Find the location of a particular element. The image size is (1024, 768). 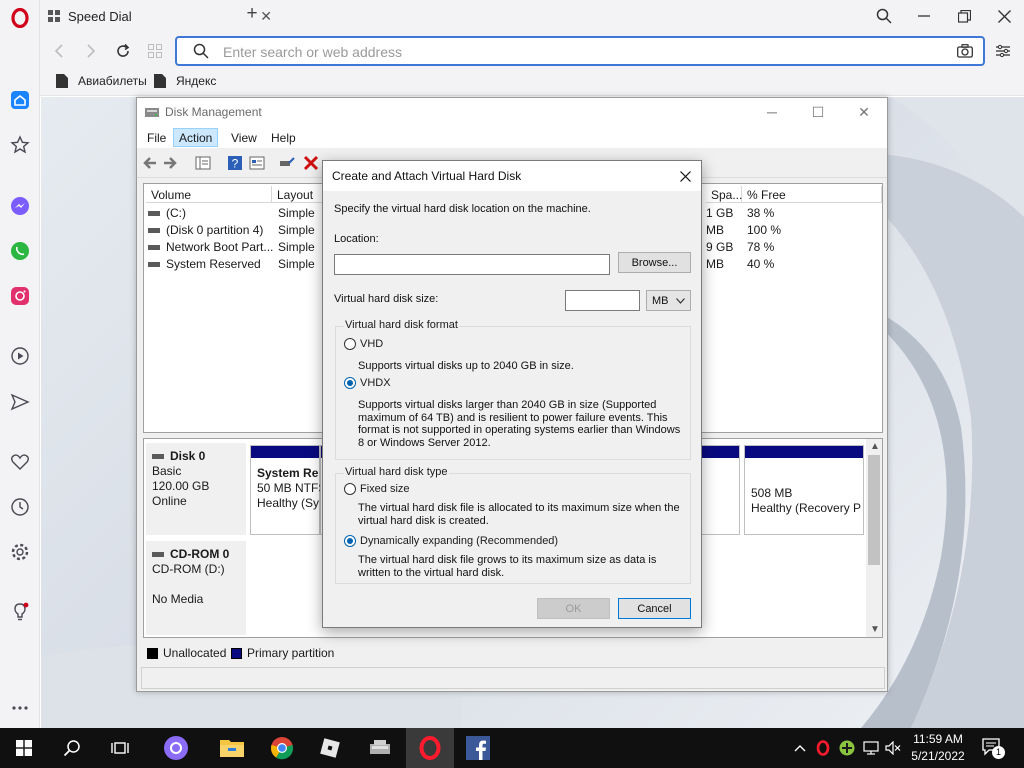

cortana-icon is located at coordinates (176, 748).